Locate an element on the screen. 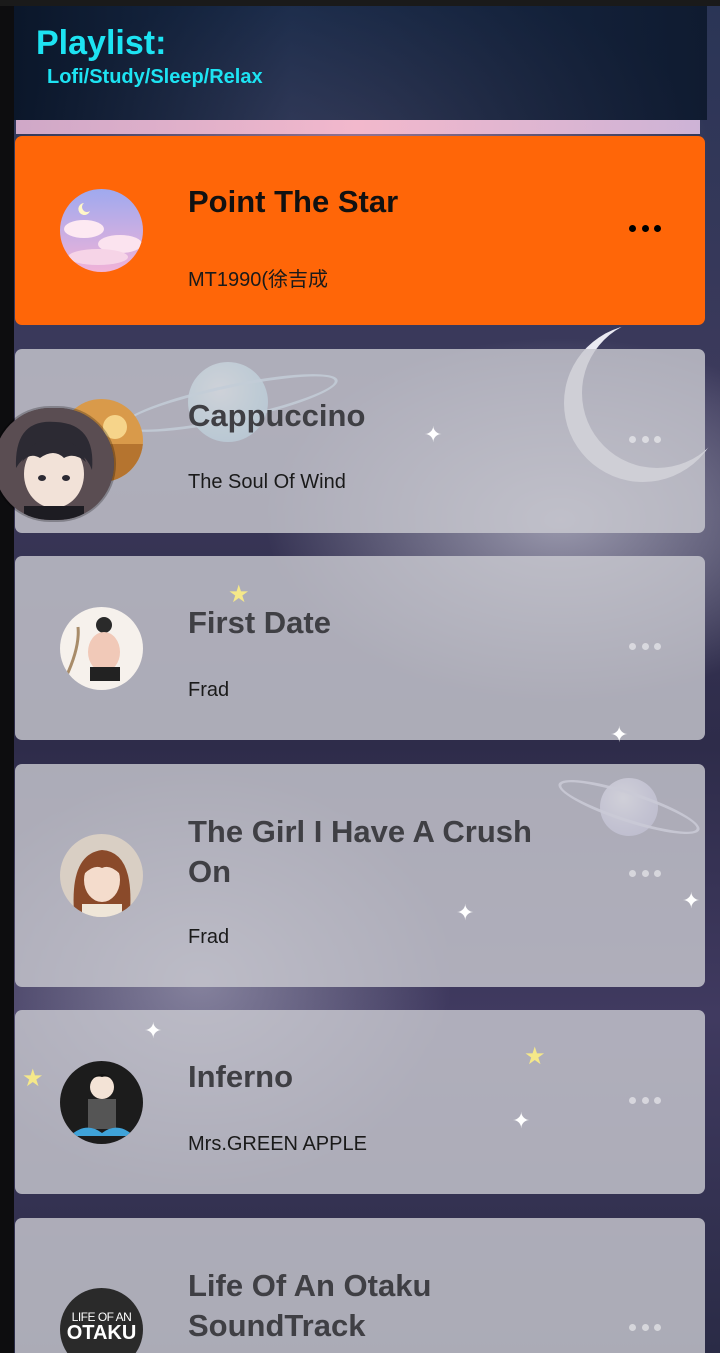 The image size is (720, 1353). song-title: Cappuccino is located at coordinates (277, 415).